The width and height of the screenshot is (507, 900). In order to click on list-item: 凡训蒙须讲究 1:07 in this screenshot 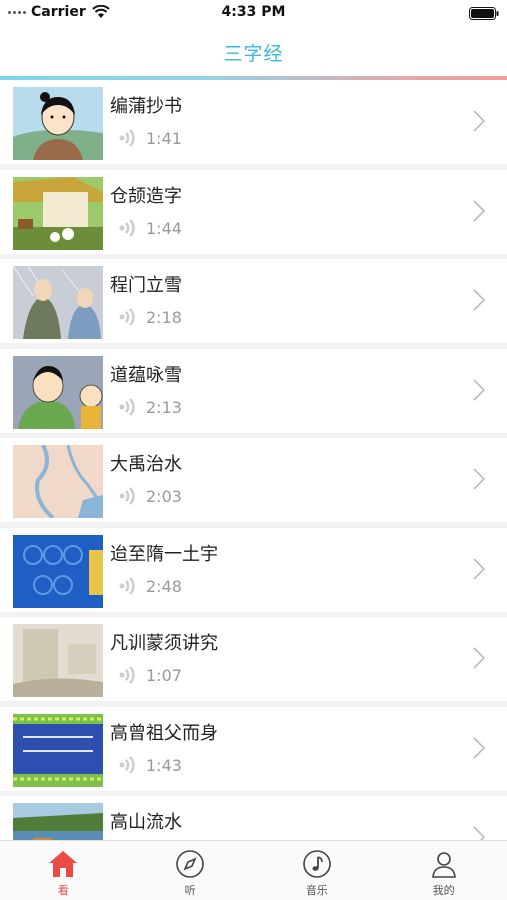, I will do `click(253, 659)`.